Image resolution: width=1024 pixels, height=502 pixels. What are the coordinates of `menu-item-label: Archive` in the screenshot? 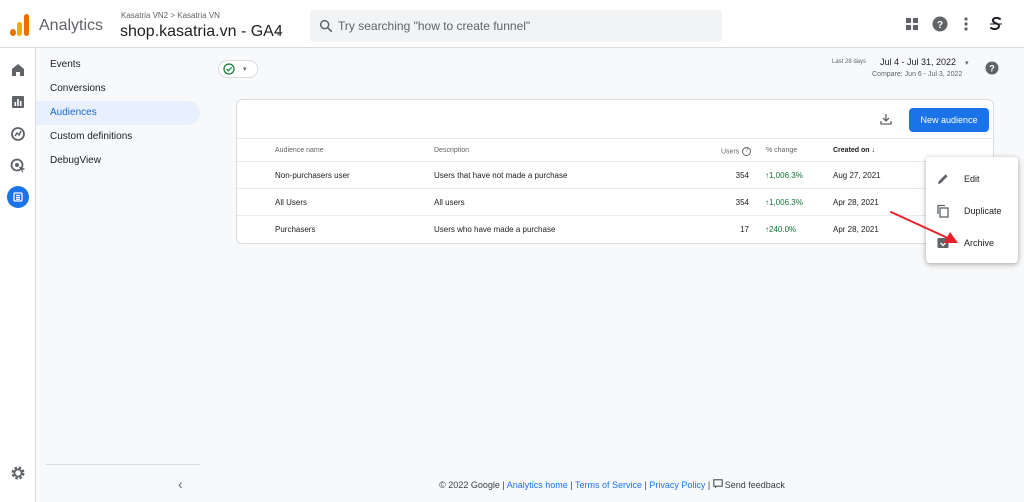 It's located at (979, 243).